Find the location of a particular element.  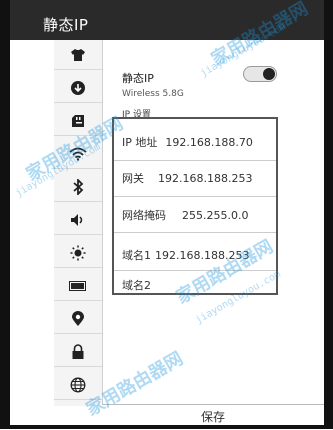

sidebar-item-bluetooth is located at coordinates (78, 187).